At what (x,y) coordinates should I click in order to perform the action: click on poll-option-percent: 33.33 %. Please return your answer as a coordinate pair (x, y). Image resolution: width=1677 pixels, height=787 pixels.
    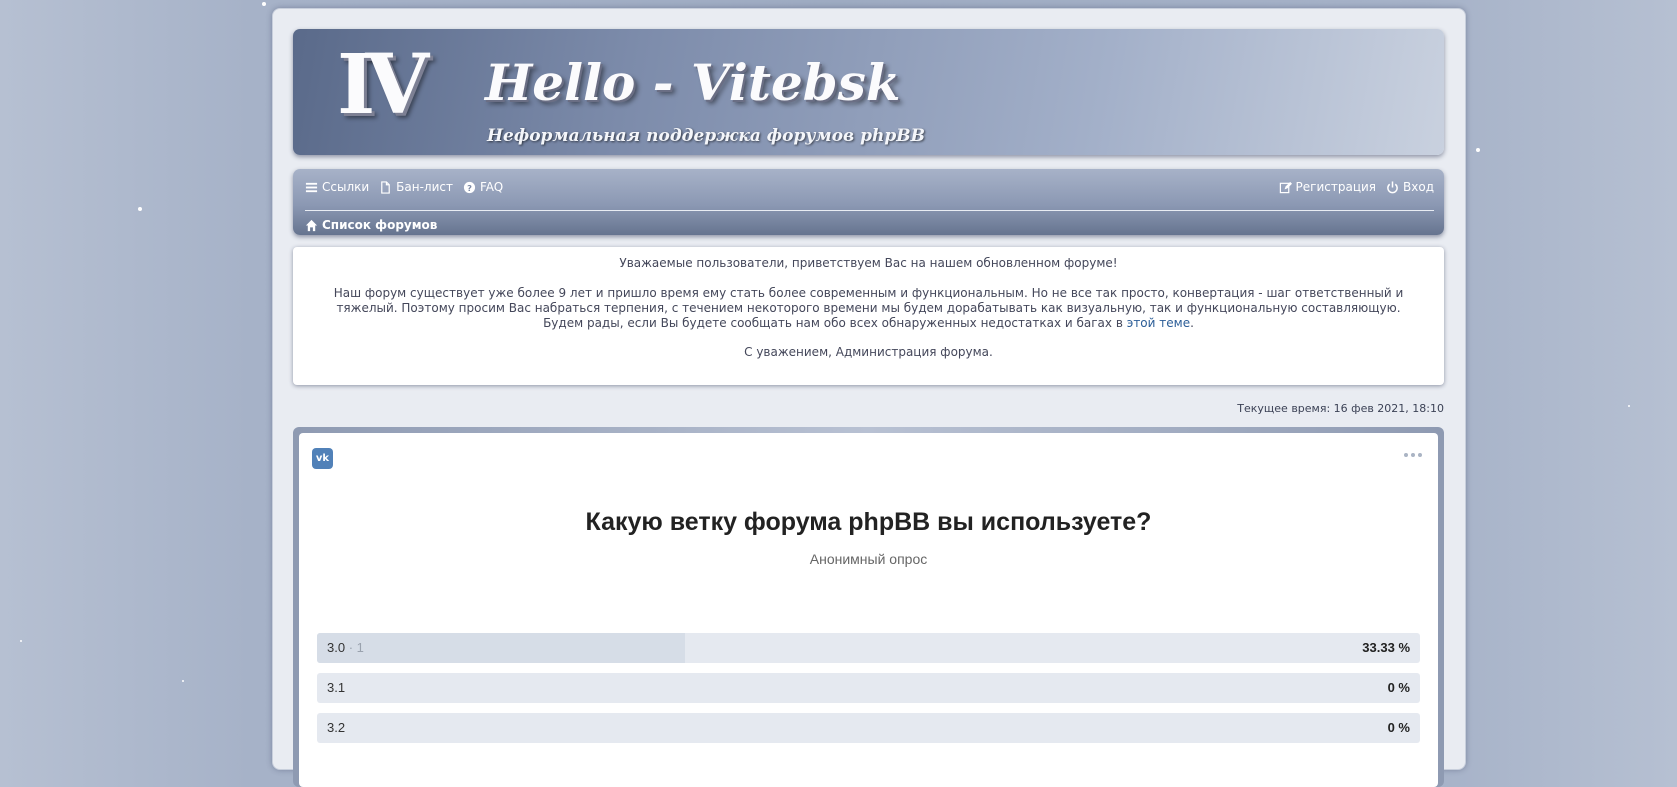
    Looking at the image, I should click on (1386, 647).